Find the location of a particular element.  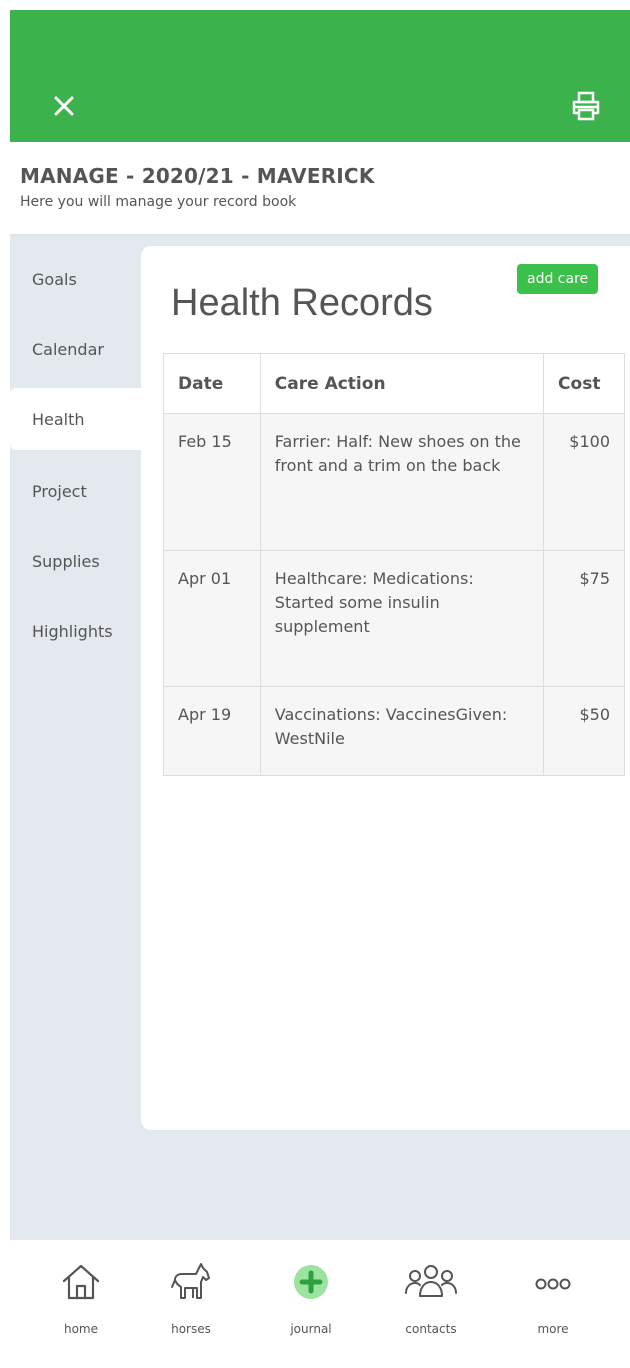

print-button is located at coordinates (586, 106).